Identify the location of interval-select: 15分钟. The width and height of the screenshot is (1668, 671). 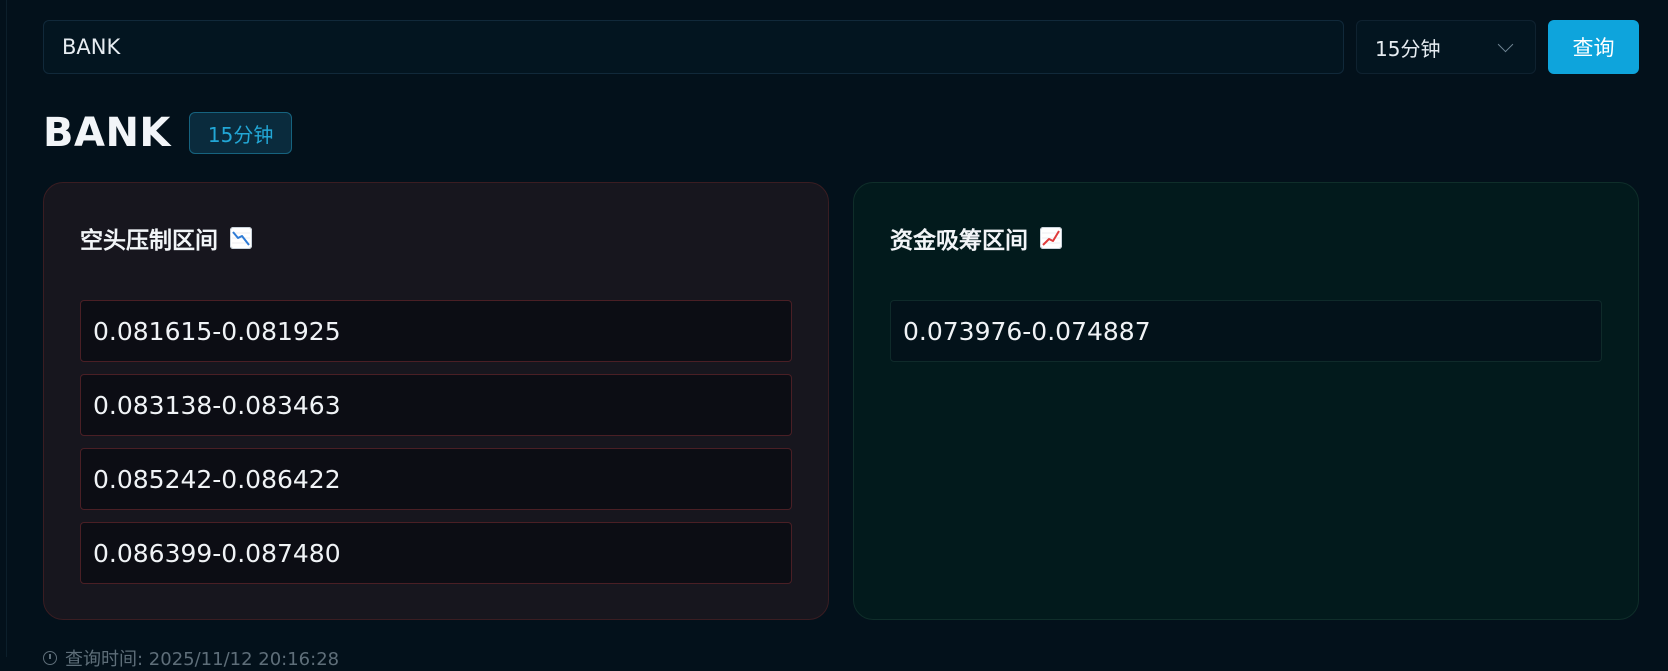
(1446, 47).